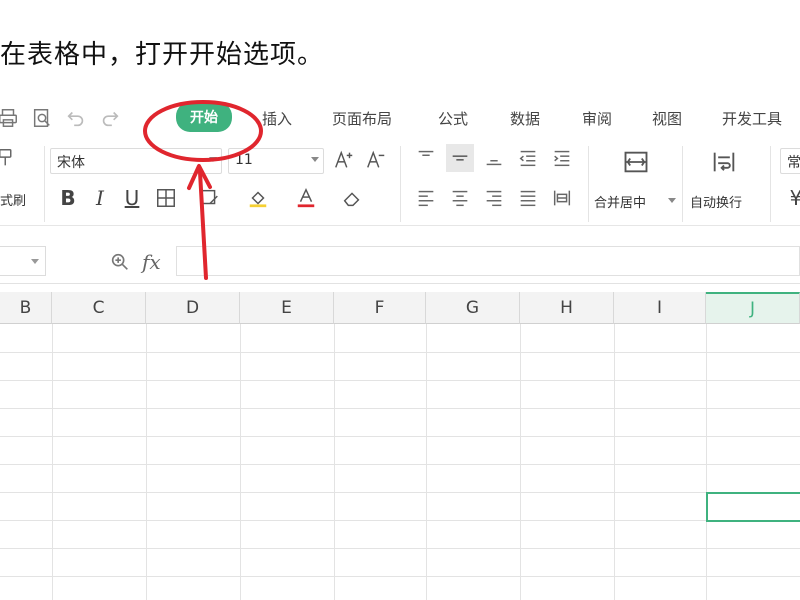  I want to click on menu-bar: 开始 插入 页面布局 公式 数据 审阅 视图 开发工具, so click(400, 118).